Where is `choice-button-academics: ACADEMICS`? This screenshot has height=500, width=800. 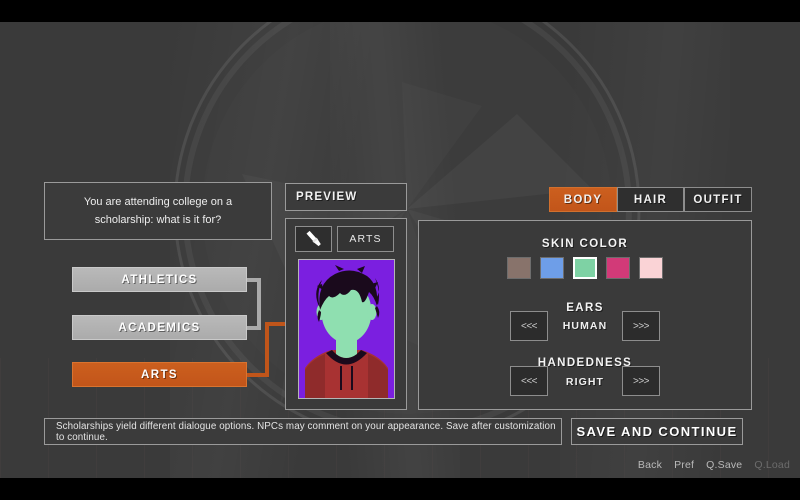
choice-button-academics: ACADEMICS is located at coordinates (159, 327).